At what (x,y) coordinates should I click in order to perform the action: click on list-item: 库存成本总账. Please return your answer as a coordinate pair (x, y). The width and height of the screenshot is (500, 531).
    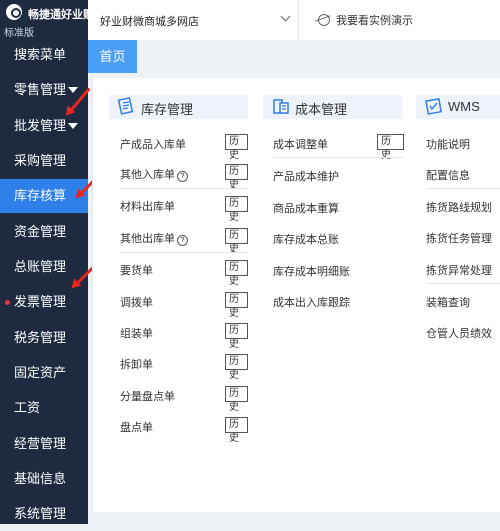
    Looking at the image, I should click on (338, 237).